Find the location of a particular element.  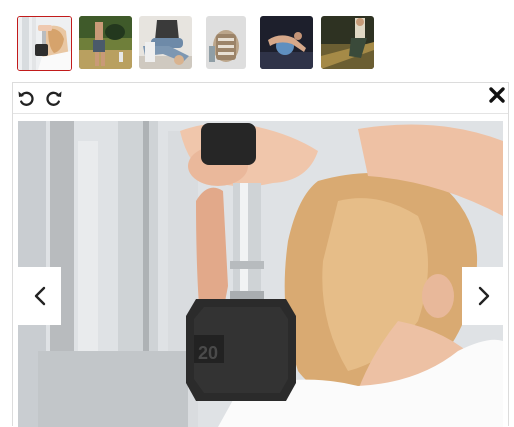

rotate-right-icon is located at coordinates (54, 98).